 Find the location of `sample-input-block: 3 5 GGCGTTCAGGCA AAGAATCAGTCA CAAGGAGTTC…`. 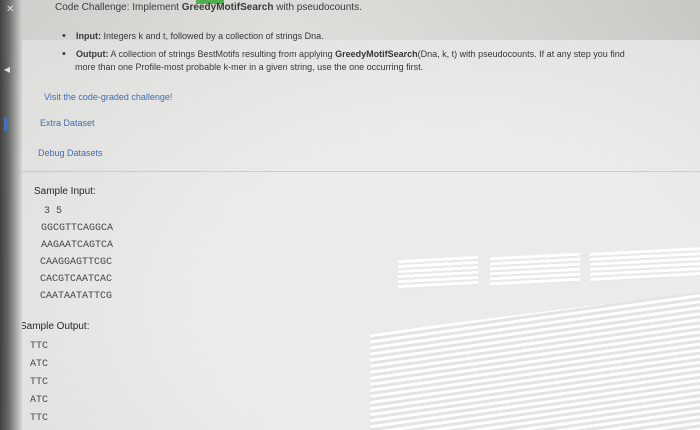

sample-input-block: 3 5 GGCGTTCAGGCA AAGAATCAGTCA CAAGGAGTTC… is located at coordinates (76, 254).